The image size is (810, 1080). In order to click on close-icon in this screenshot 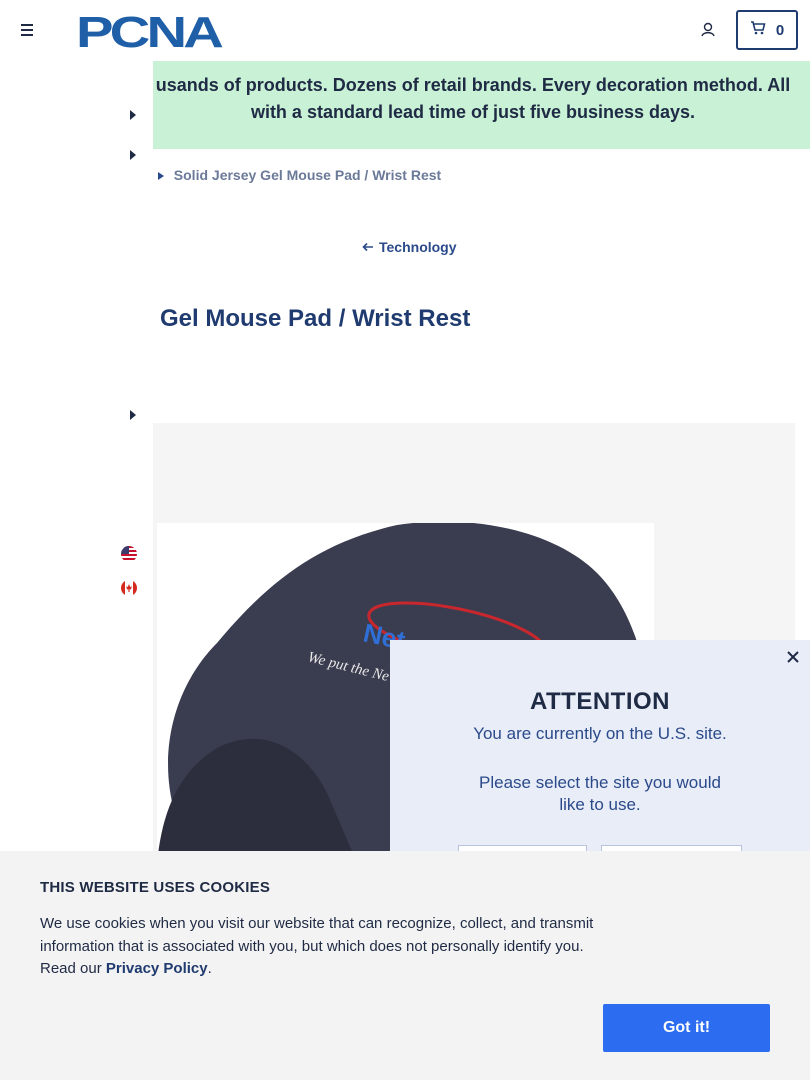, I will do `click(793, 657)`.